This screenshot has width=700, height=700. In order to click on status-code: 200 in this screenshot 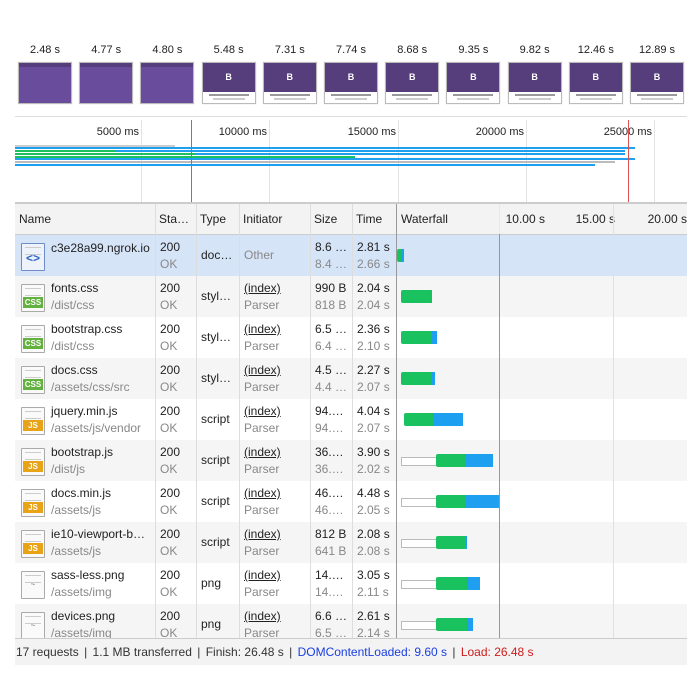, I will do `click(170, 247)`.